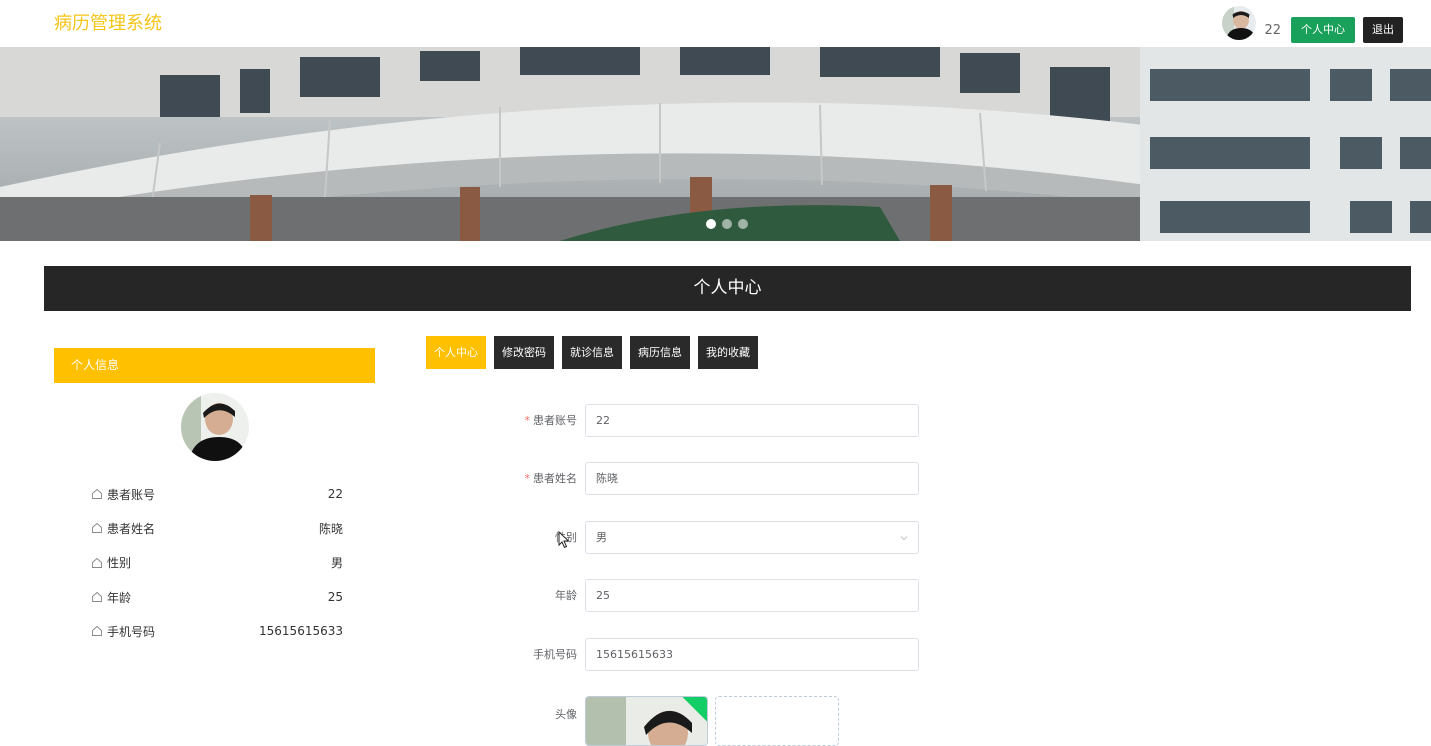 This screenshot has width=1431, height=746. I want to click on info-value: 男, so click(336, 563).